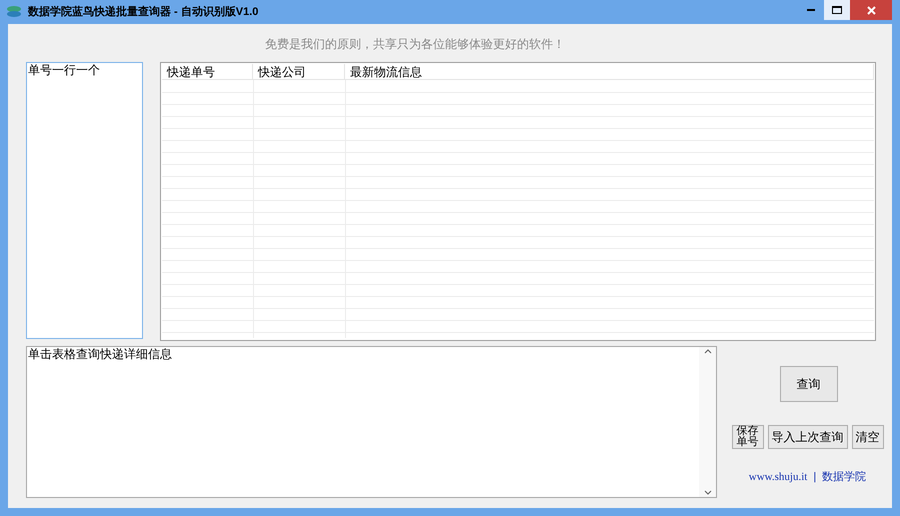  Describe the element at coordinates (415, 44) in the screenshot. I see `slogan-text: 免费是我们的原则，共享只为各位能够体验更好的软件！` at that location.